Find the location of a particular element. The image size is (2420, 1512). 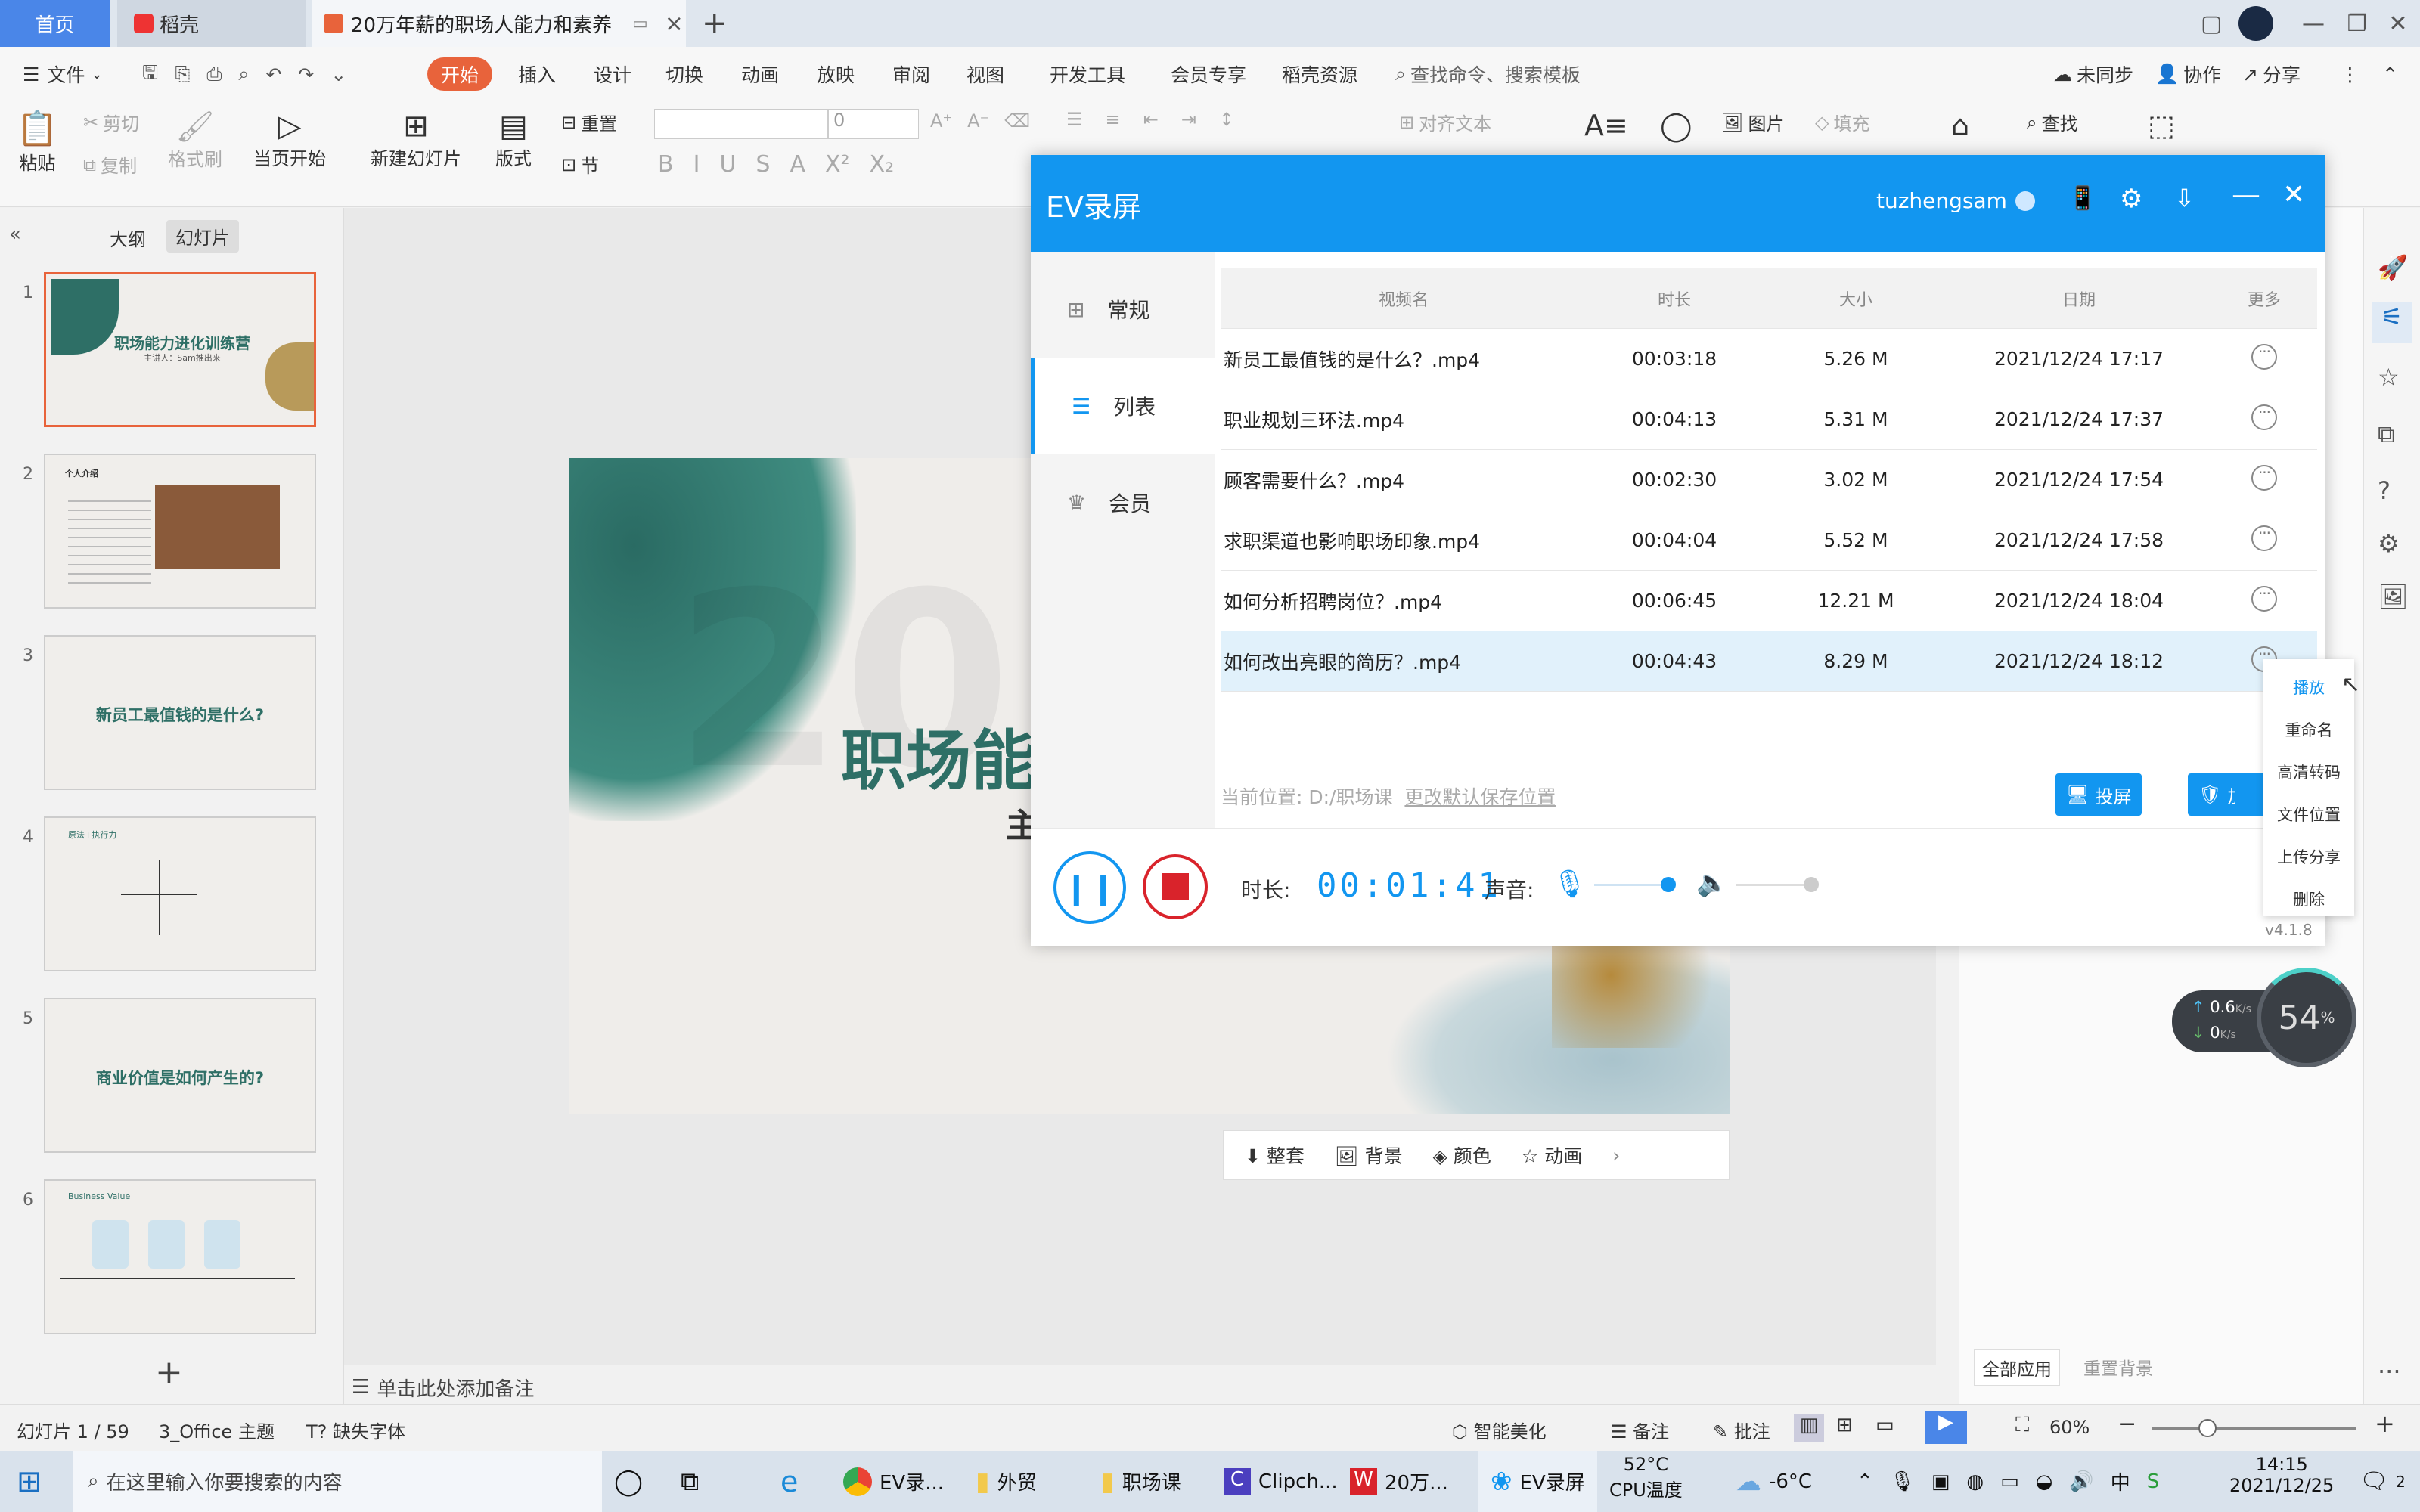

slide-thumb-1: 职场能力进化训练营 主讲人：Sam推出来 is located at coordinates (180, 349).